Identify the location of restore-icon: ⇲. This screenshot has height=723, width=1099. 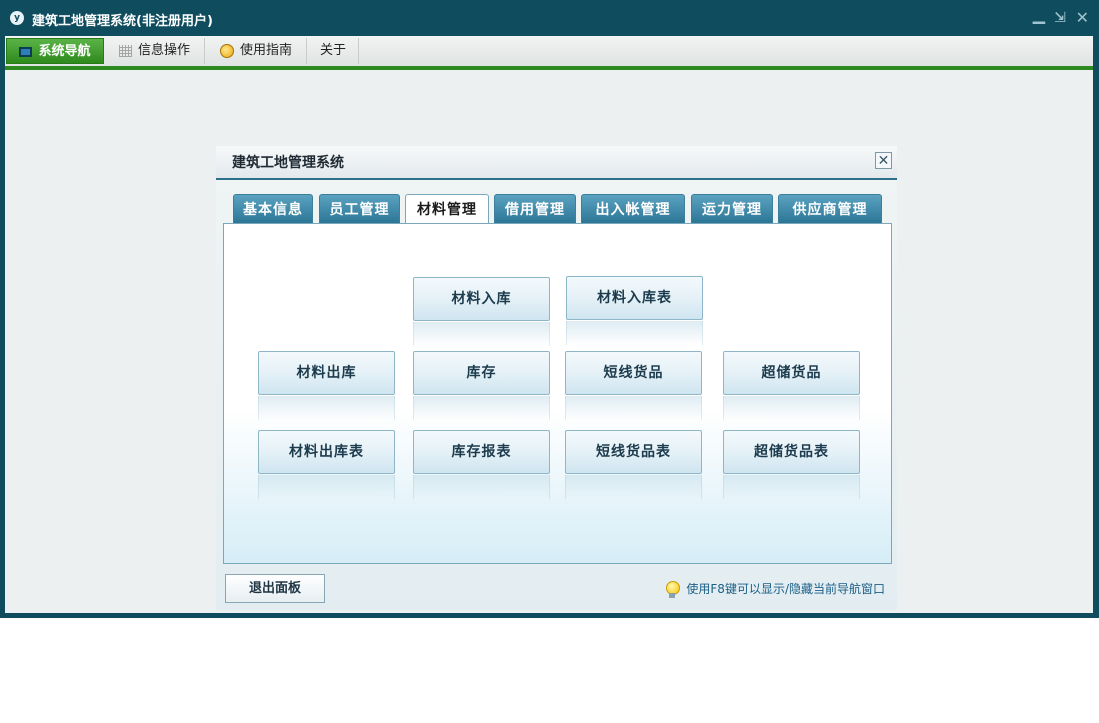
(1060, 18).